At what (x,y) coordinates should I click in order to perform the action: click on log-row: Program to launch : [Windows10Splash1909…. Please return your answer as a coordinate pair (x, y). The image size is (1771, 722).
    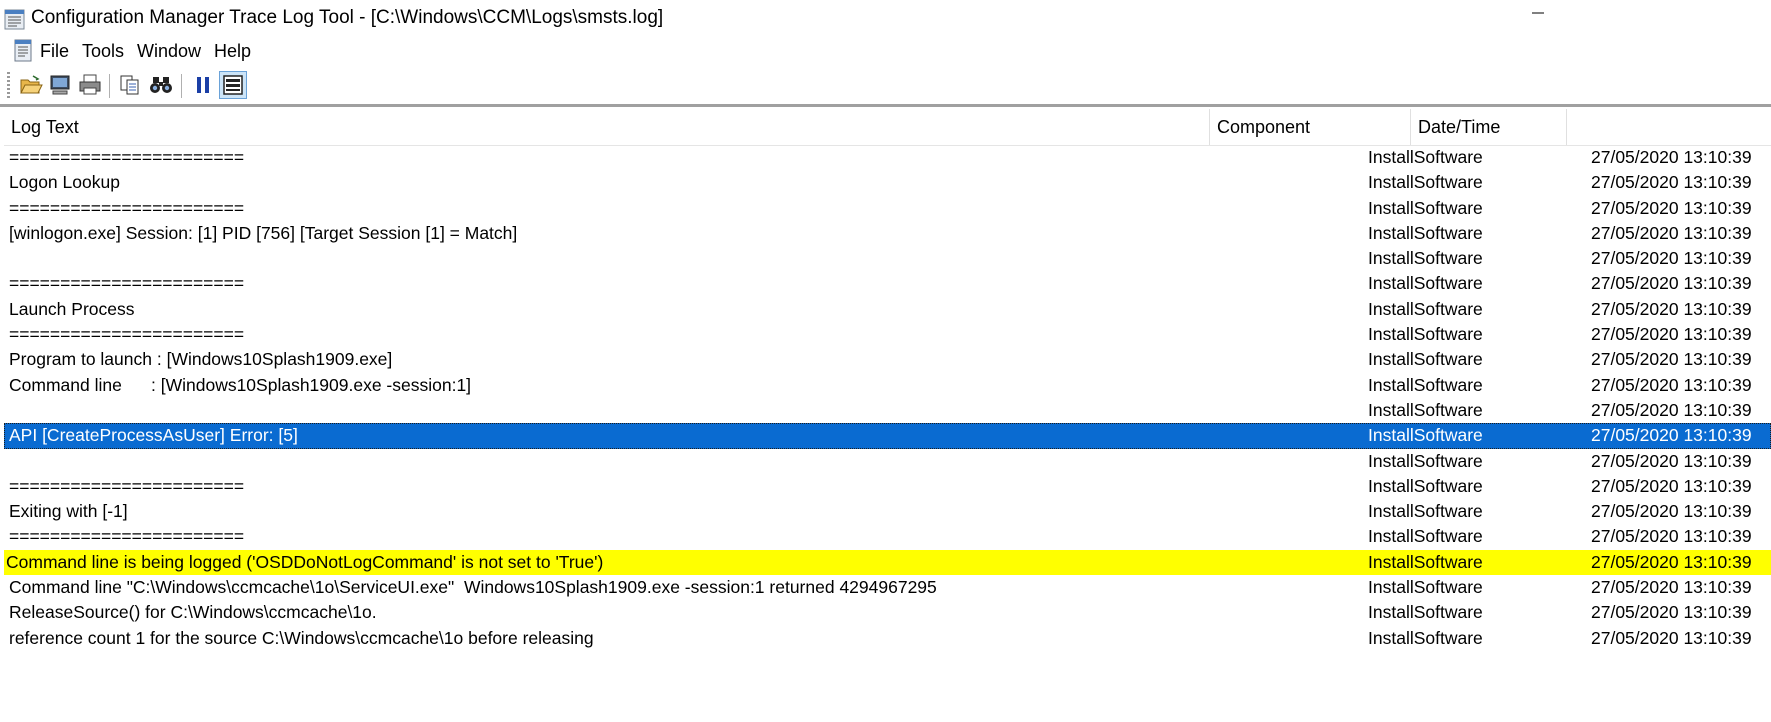
    Looking at the image, I should click on (887, 359).